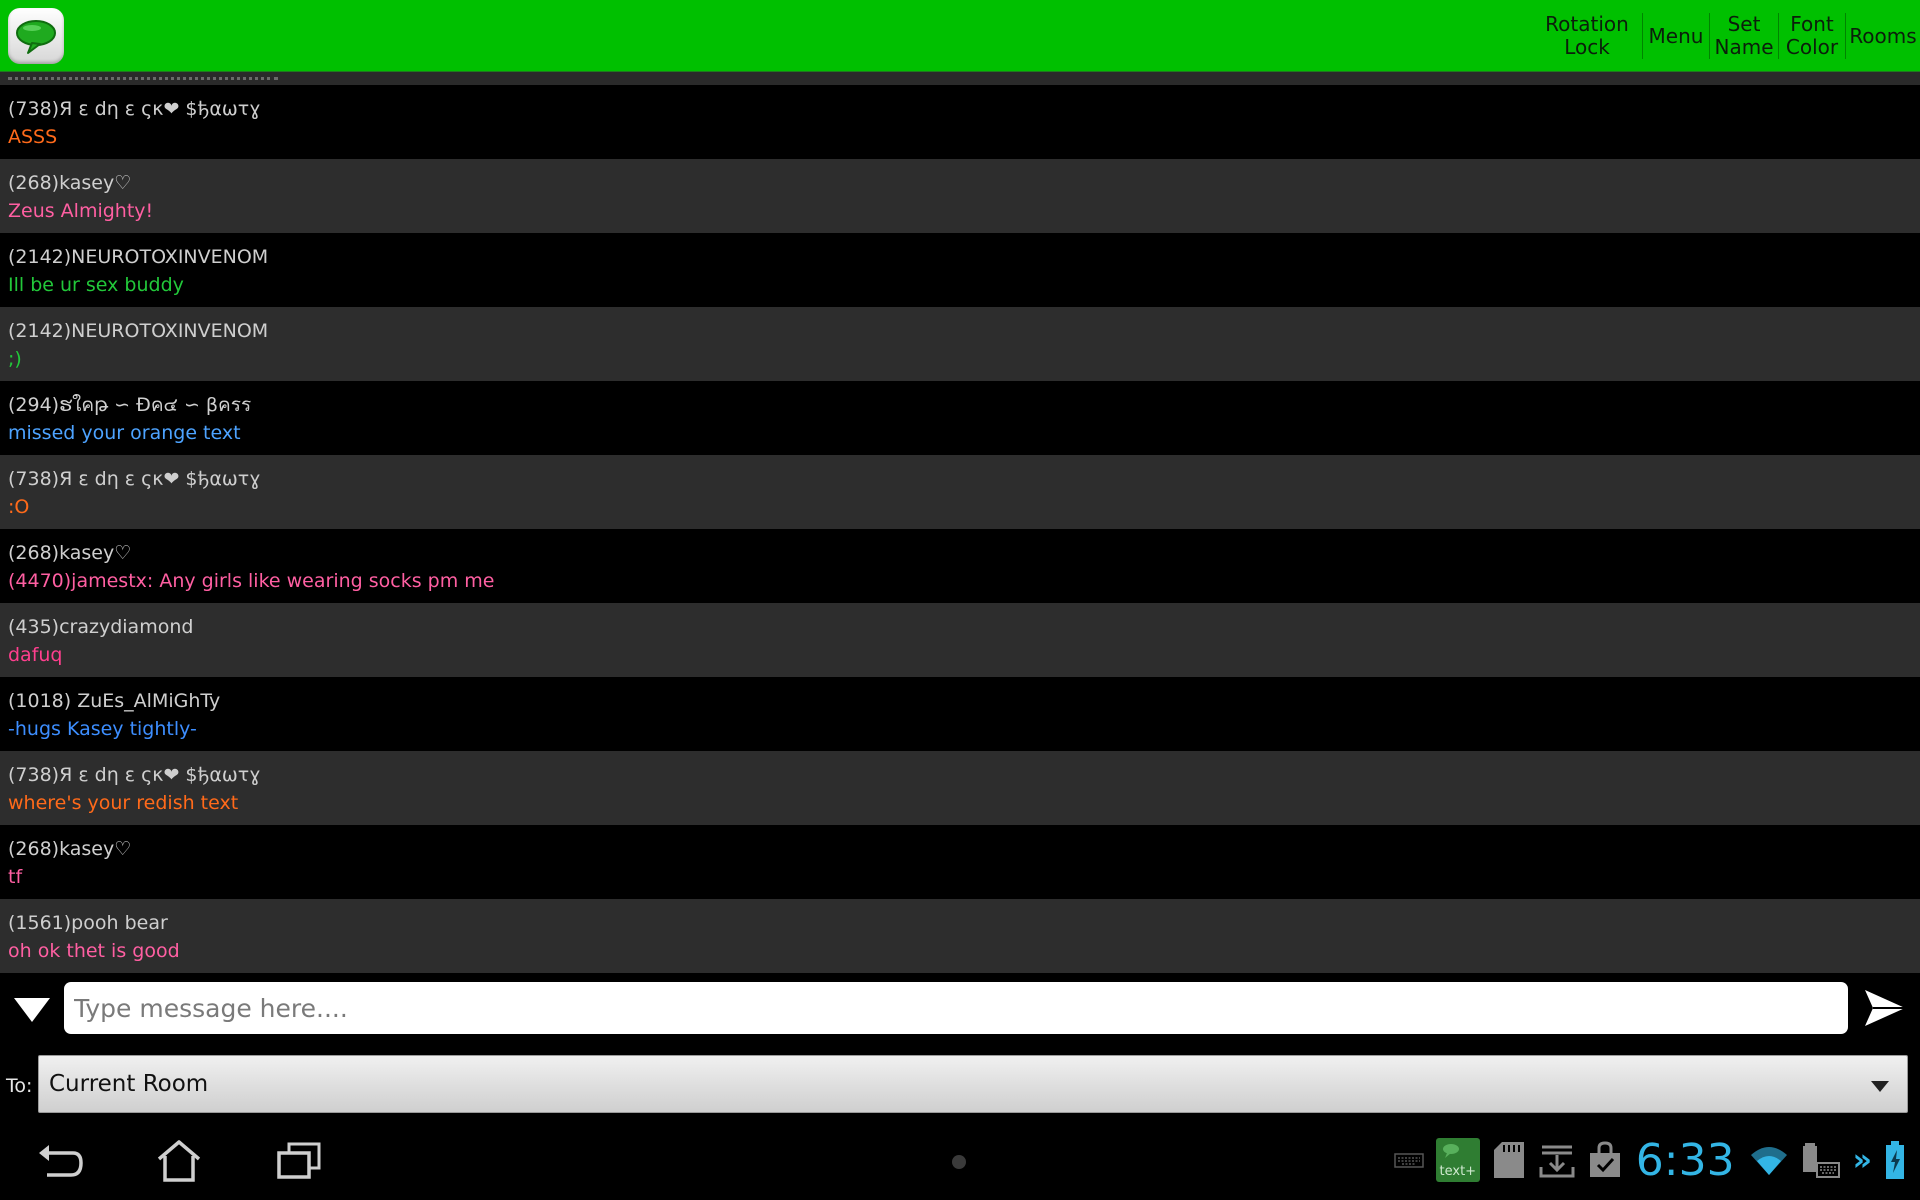 This screenshot has width=1920, height=1200. Describe the element at coordinates (960, 492) in the screenshot. I see `message-row: (738)Я ε dη ε ςκ❤ $ђαωτɣ :O` at that location.